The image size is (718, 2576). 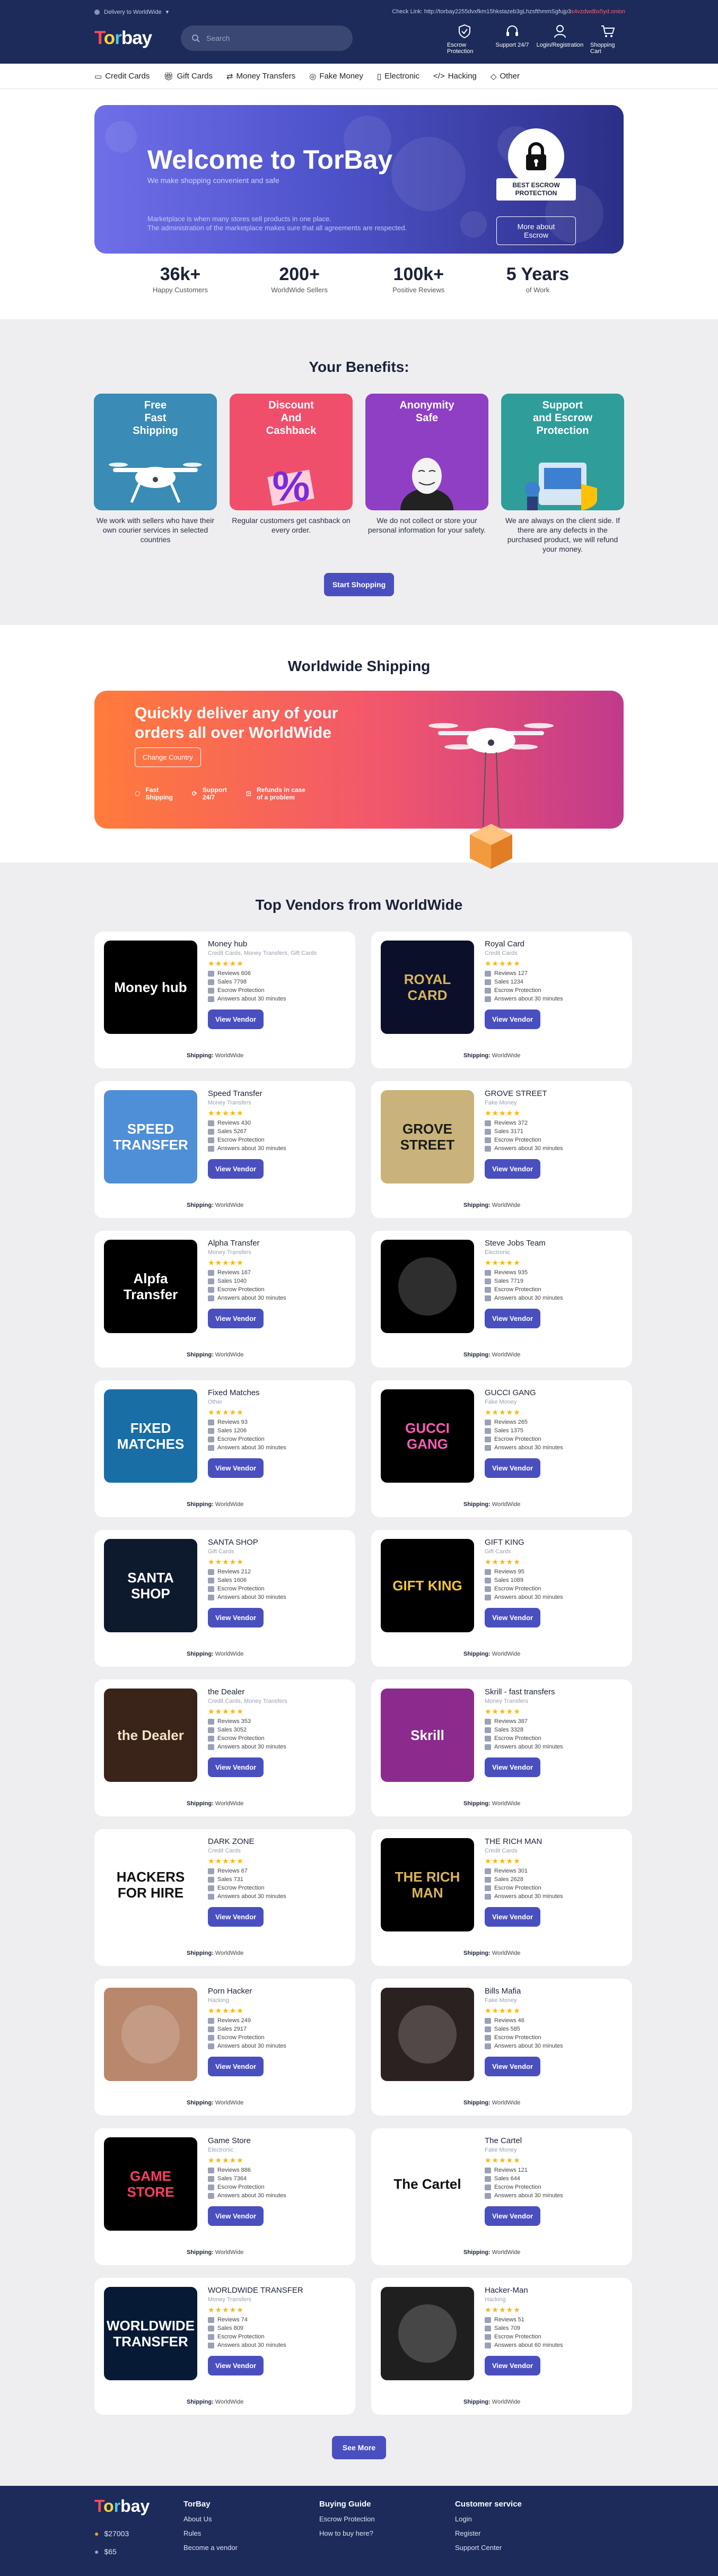 I want to click on see-more-button: See More, so click(x=359, y=2447).